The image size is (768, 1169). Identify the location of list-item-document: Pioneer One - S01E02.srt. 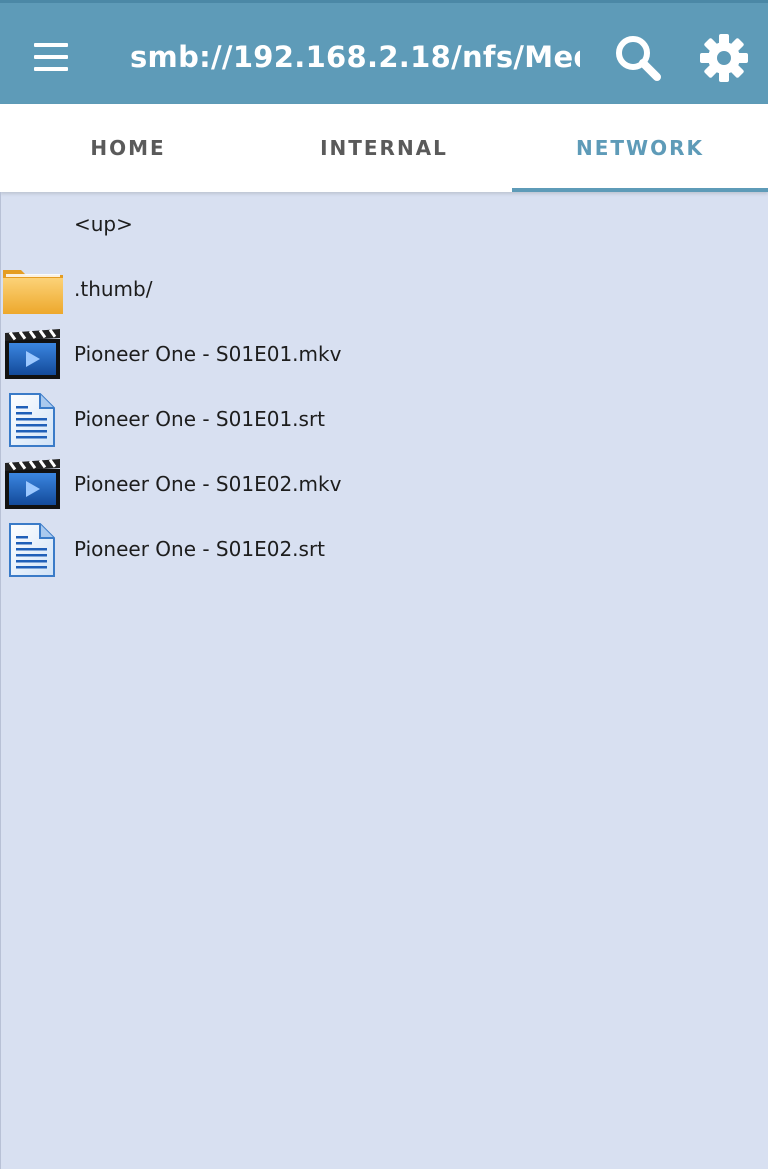
(384, 549).